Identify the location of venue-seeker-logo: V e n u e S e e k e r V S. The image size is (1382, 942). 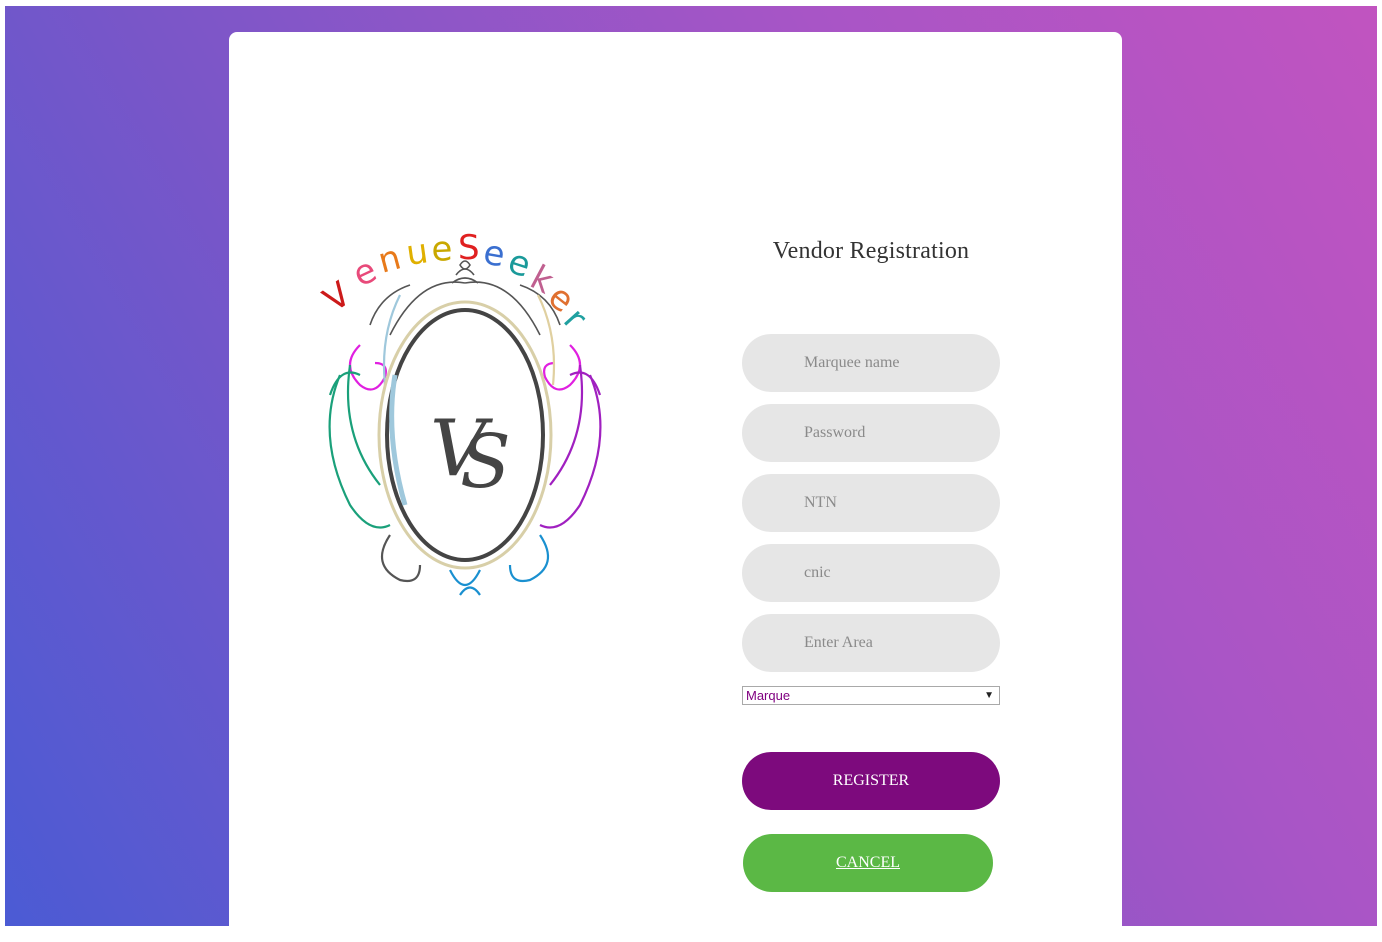
(459, 412).